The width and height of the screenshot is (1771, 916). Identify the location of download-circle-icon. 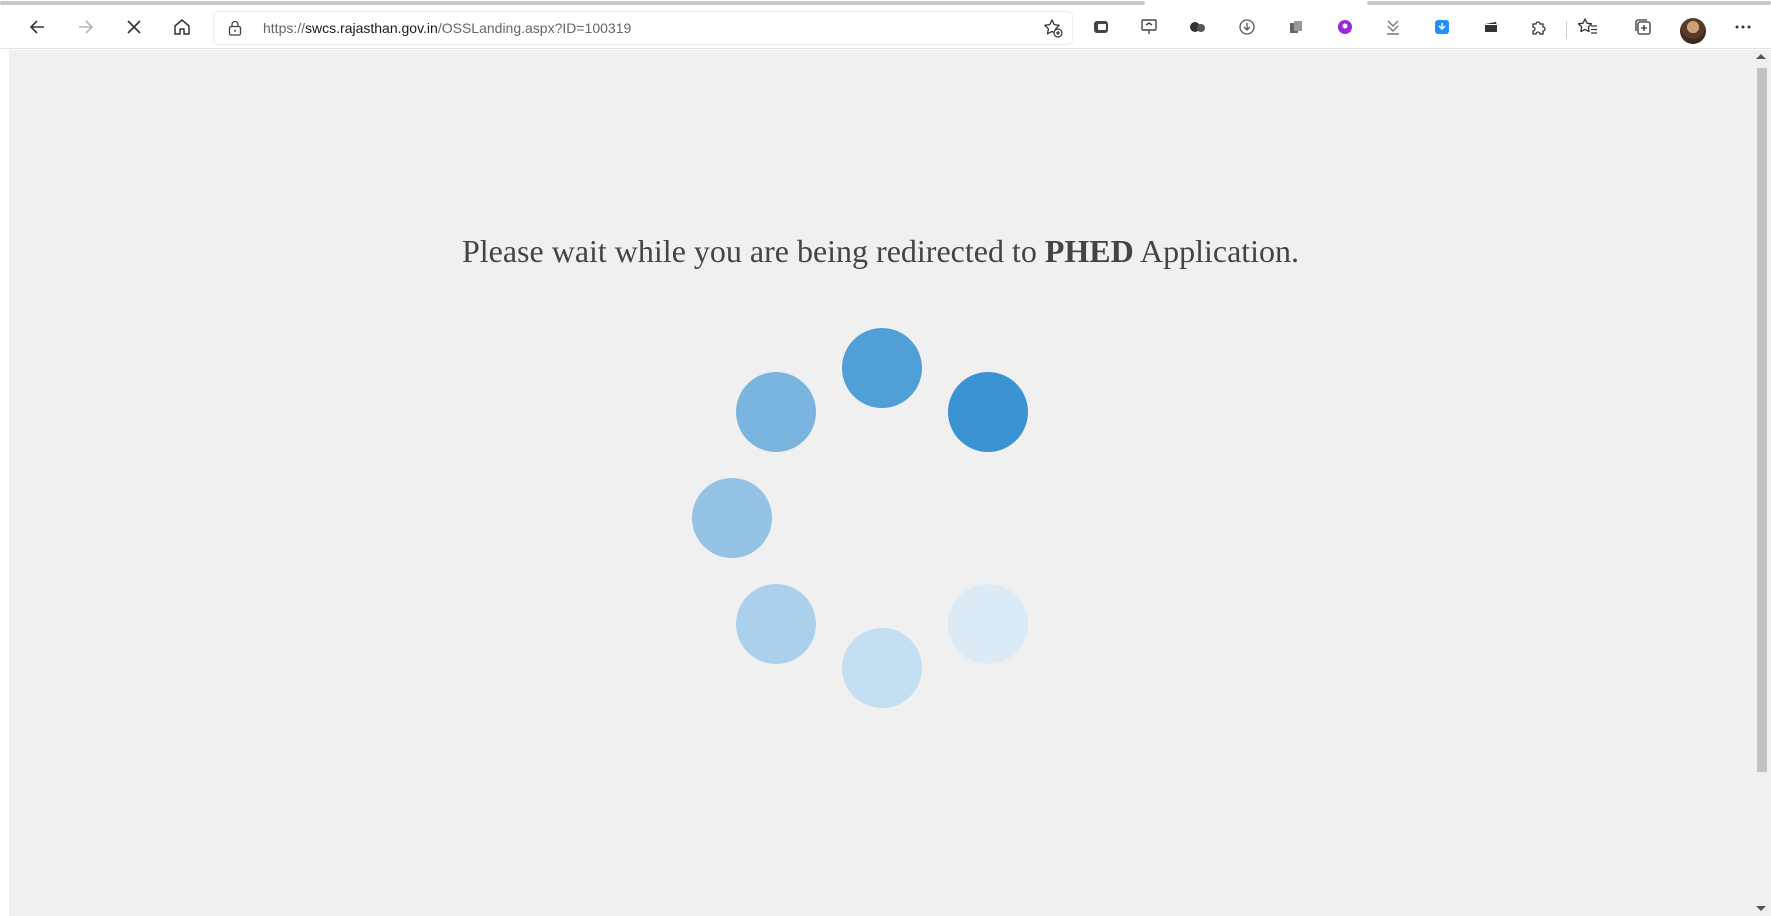
(1247, 27).